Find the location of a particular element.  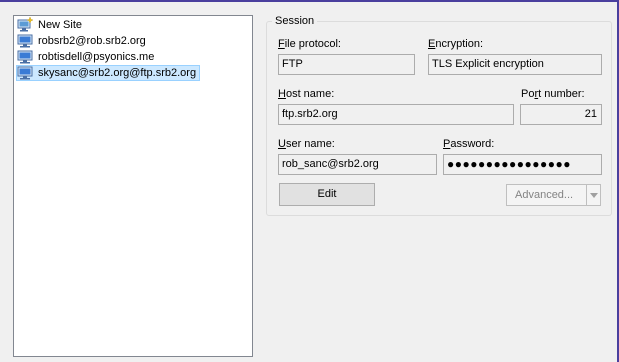

host-name-label: Host name: is located at coordinates (306, 94).